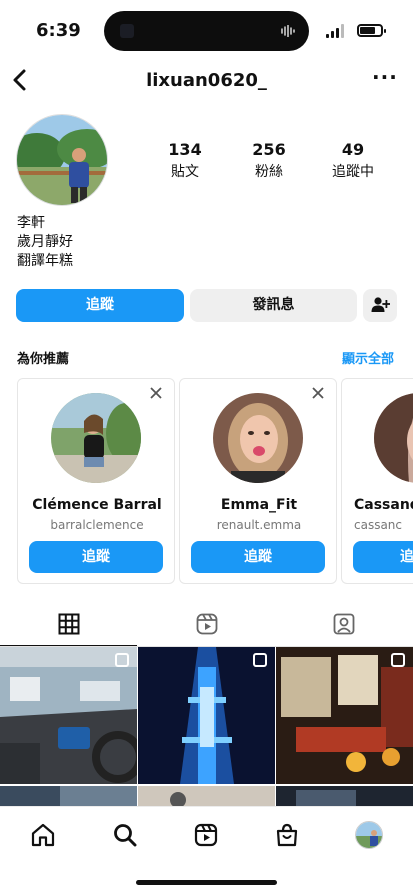 Image resolution: width=413 pixels, height=896 pixels. Describe the element at coordinates (353, 149) in the screenshot. I see `stat-following-count: 49` at that location.